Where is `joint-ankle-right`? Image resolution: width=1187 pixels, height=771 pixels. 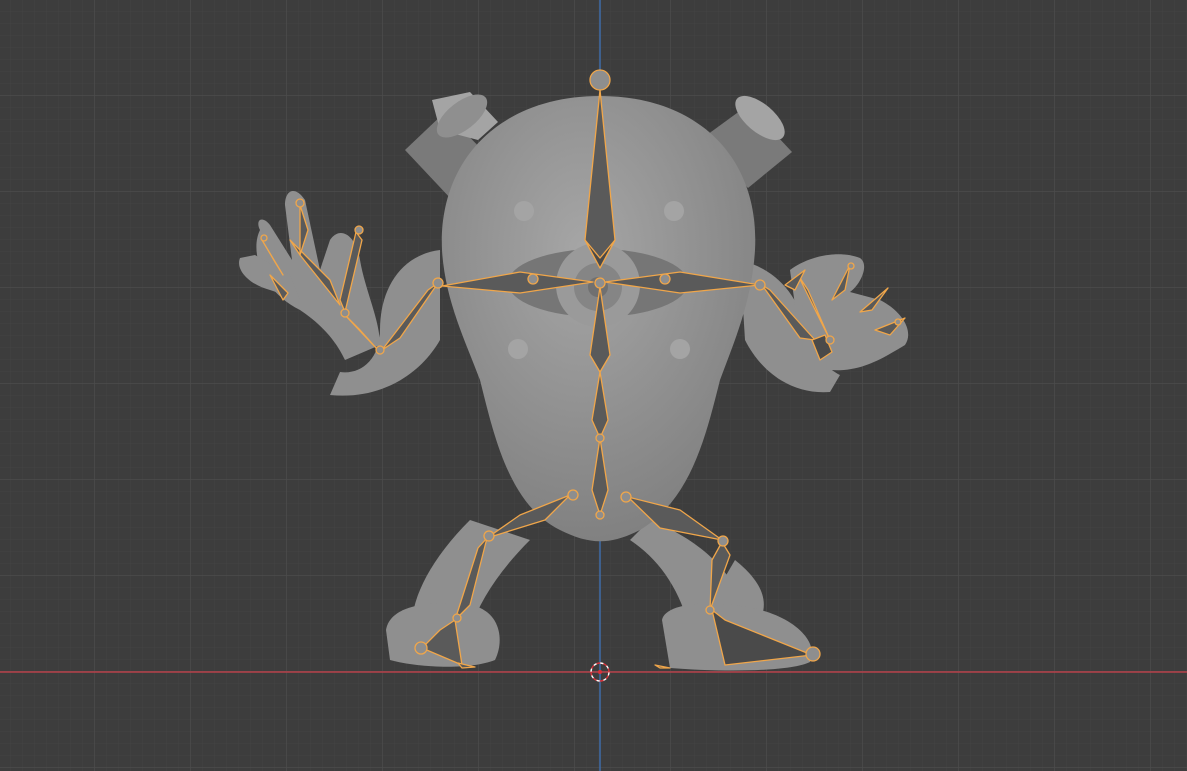
joint-ankle-right is located at coordinates (710, 610).